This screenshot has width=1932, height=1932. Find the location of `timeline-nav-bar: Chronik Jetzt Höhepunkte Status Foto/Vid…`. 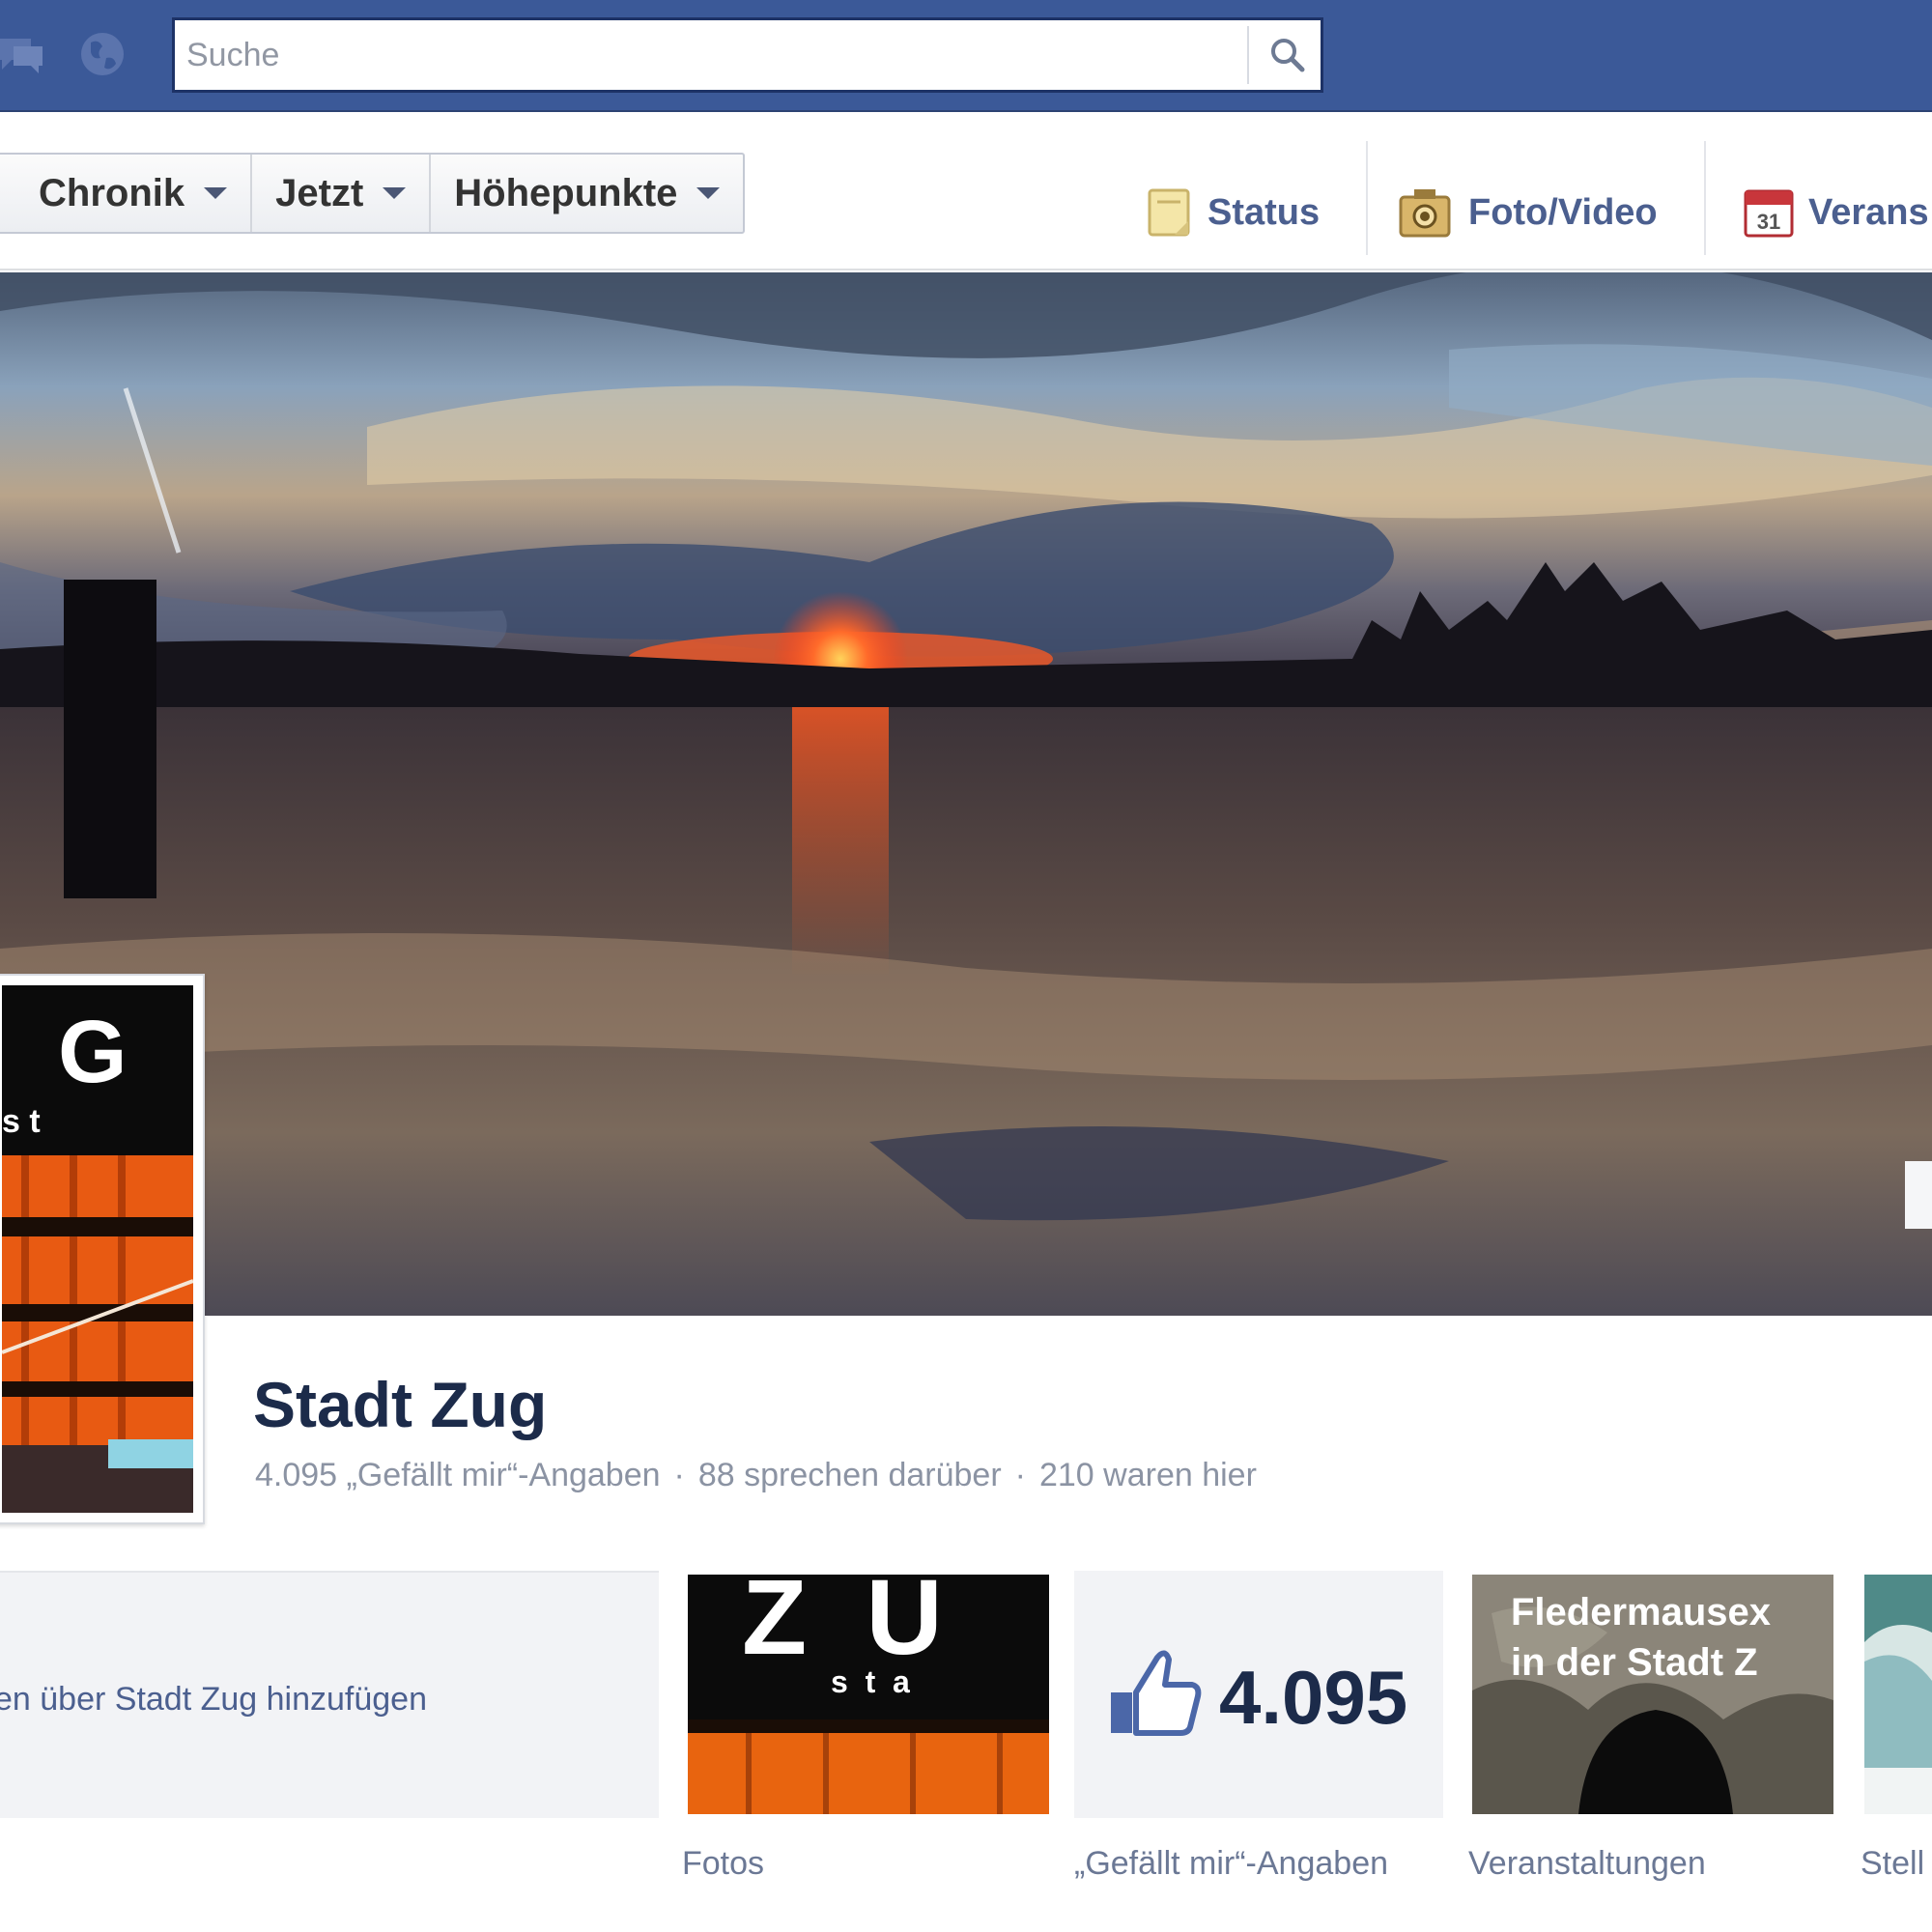

timeline-nav-bar: Chronik Jetzt Höhepunkte Status Foto/Vid… is located at coordinates (966, 192).